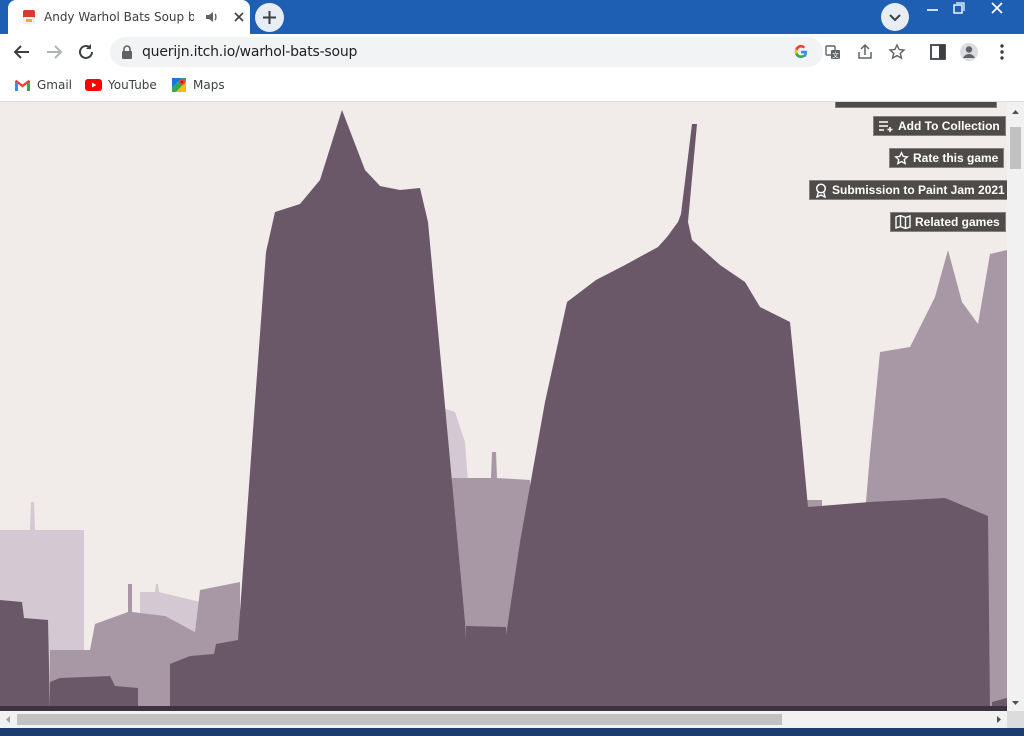 This screenshot has width=1024, height=736. What do you see at coordinates (209, 85) in the screenshot?
I see `bookmark-label: Maps` at bounding box center [209, 85].